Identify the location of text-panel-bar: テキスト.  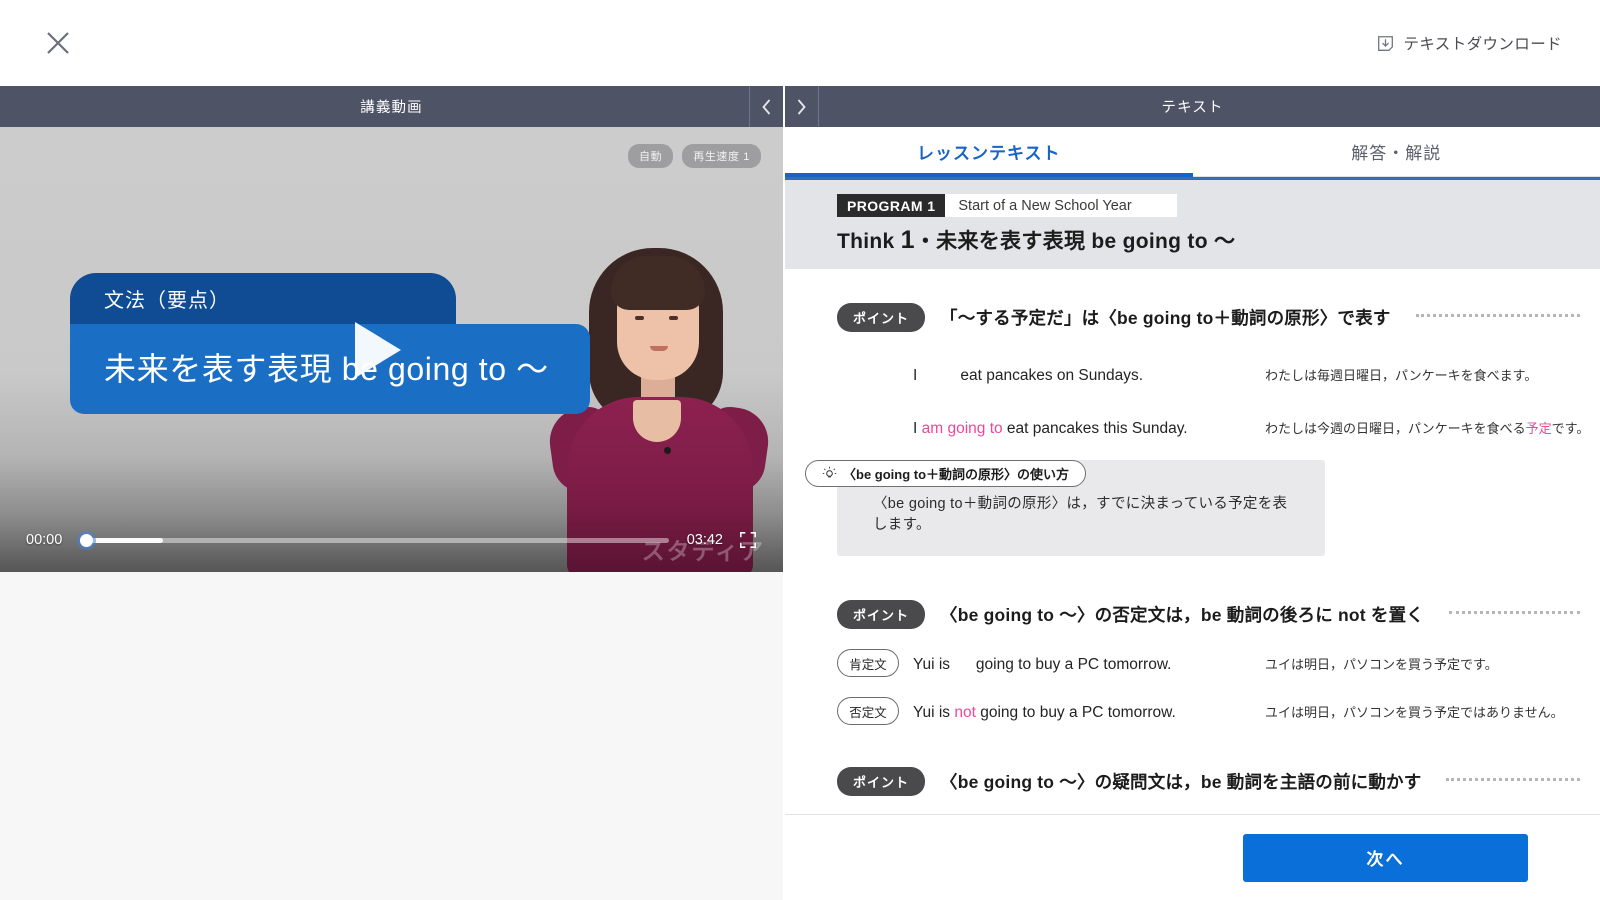
(1192, 106).